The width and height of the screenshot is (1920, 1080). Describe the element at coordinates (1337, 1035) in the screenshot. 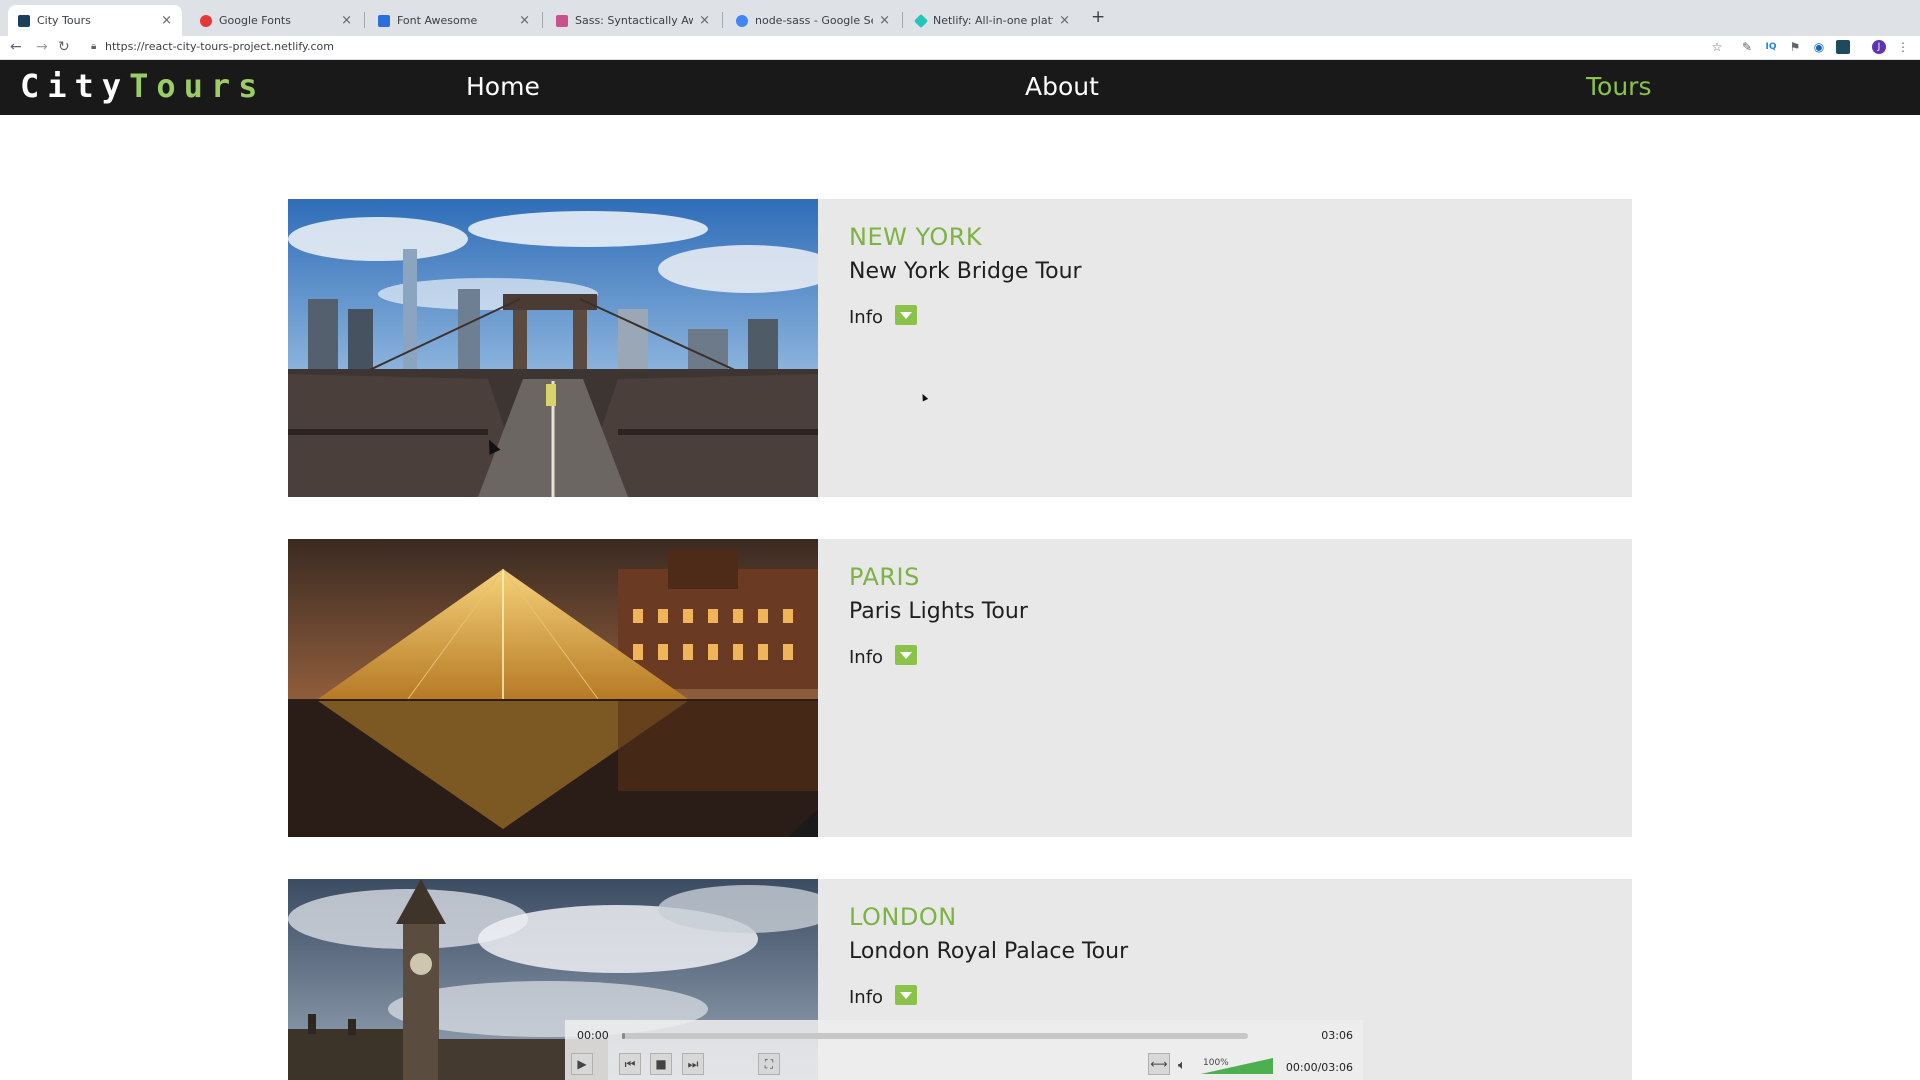

I see `duration: 03:06` at that location.